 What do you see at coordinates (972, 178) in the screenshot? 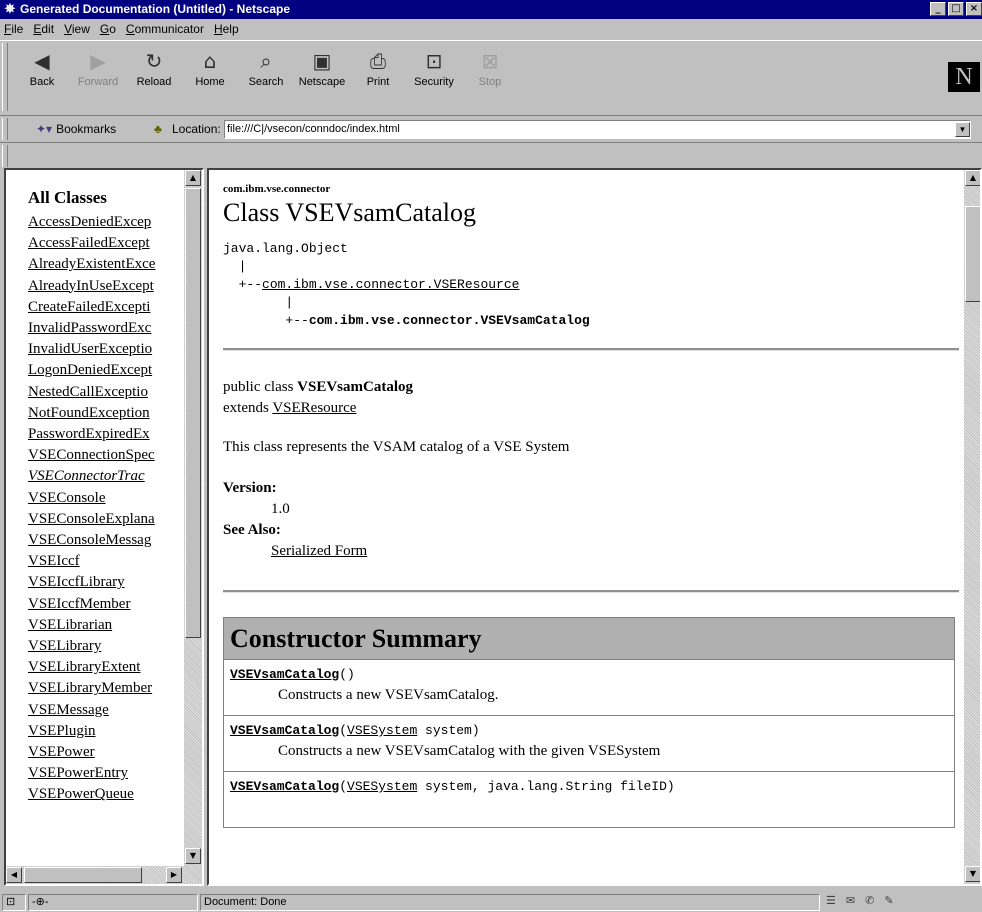
I see `doc-scroll-up-button: ▲` at bounding box center [972, 178].